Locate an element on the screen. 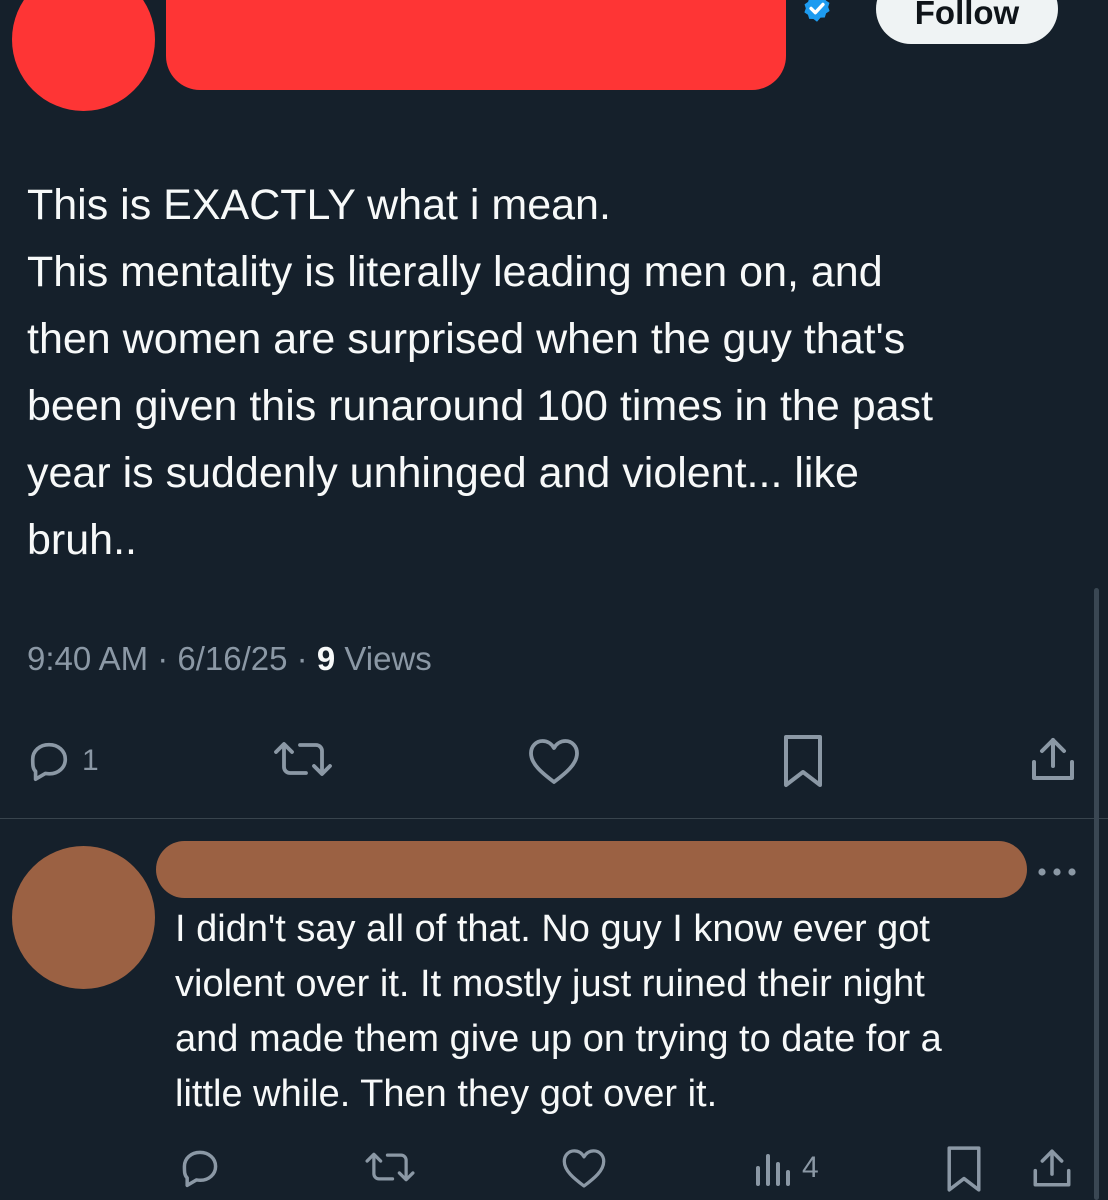 This screenshot has width=1108, height=1200. tweet-text-line: This is EXACTLY what i mean. is located at coordinates (319, 205).